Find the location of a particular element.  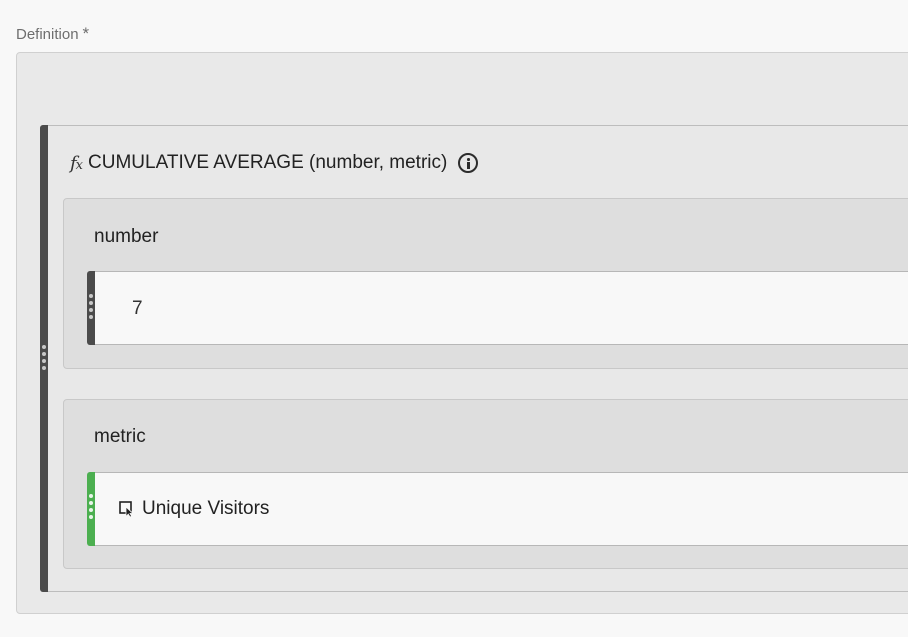

function-header: fx CUMULATIVE AVERAGE (number, metric) is located at coordinates (274, 163).